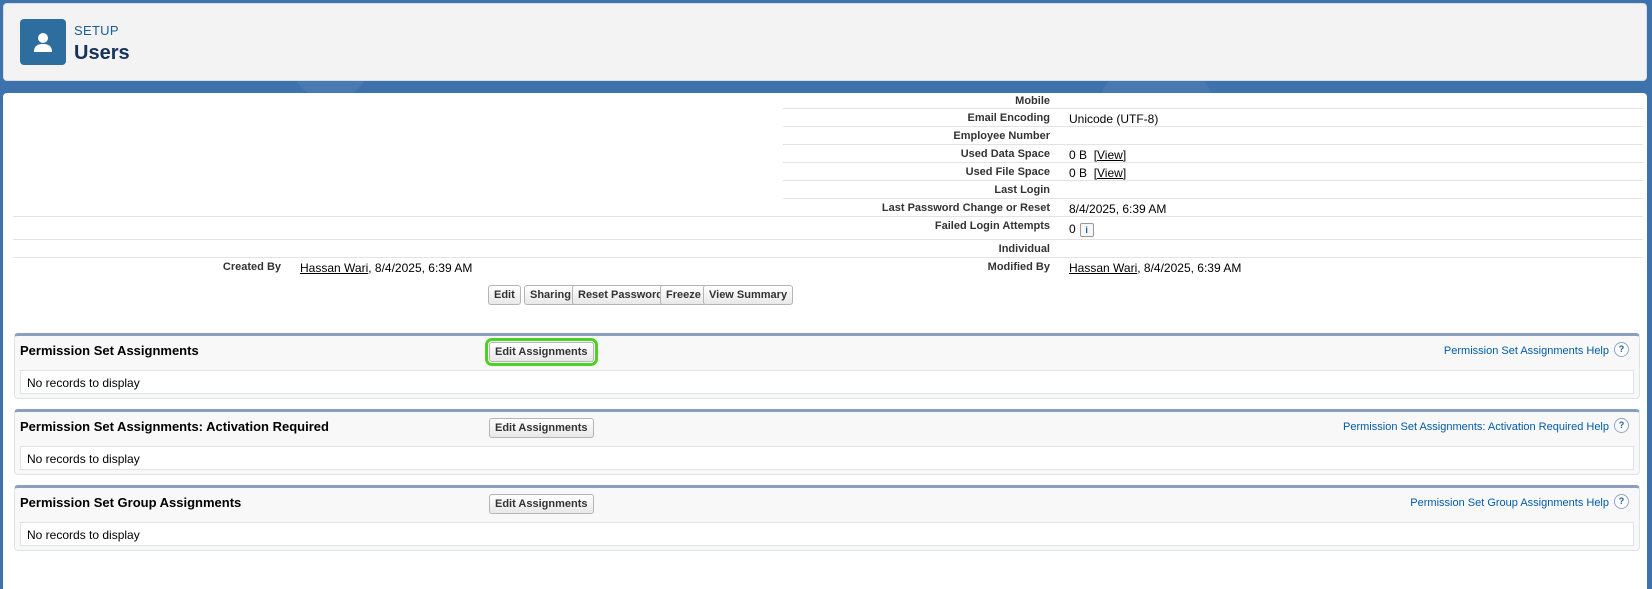 The width and height of the screenshot is (1652, 589). What do you see at coordinates (992, 226) in the screenshot?
I see `failed-login-label: Failed Login Attempts` at bounding box center [992, 226].